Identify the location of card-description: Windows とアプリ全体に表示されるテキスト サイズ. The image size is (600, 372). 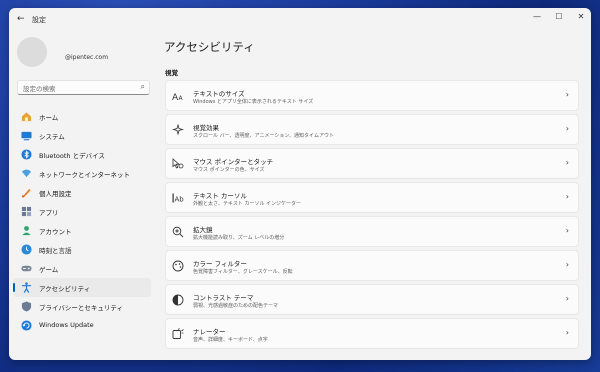
(253, 102).